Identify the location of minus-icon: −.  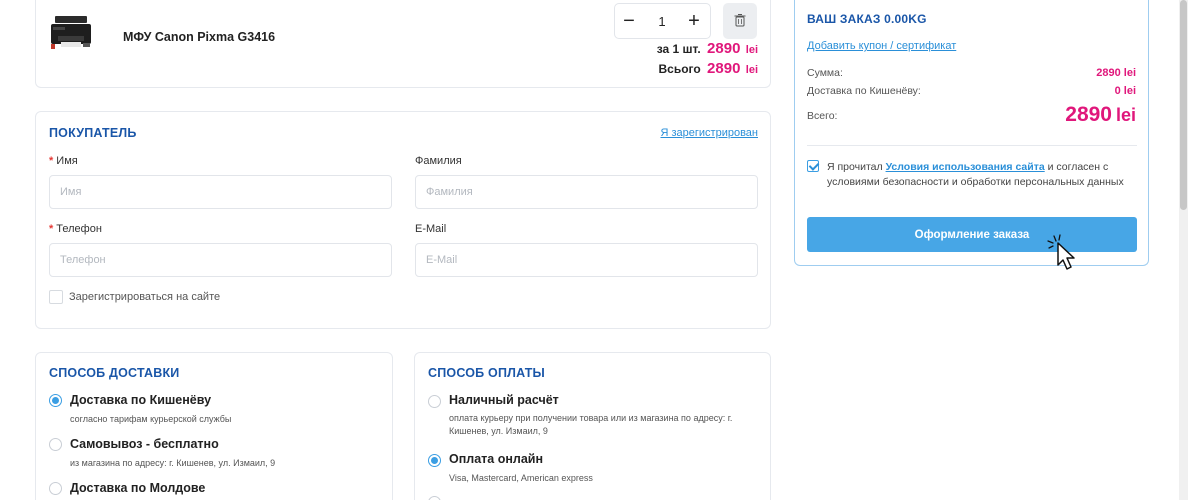
(629, 22).